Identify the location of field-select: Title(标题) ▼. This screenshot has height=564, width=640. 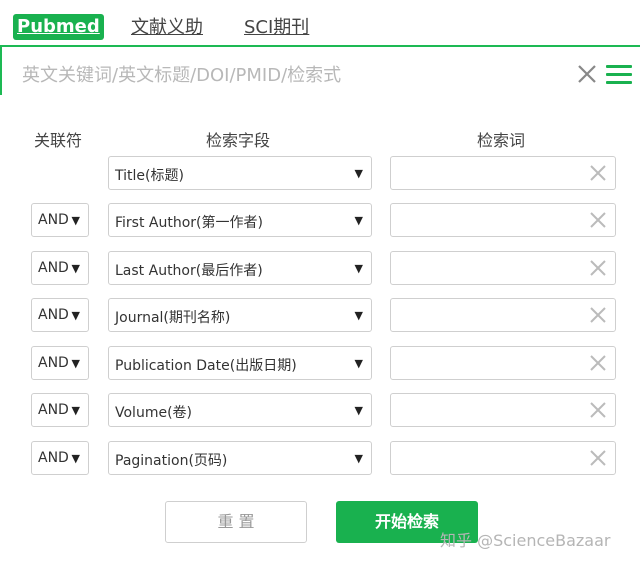
(240, 173).